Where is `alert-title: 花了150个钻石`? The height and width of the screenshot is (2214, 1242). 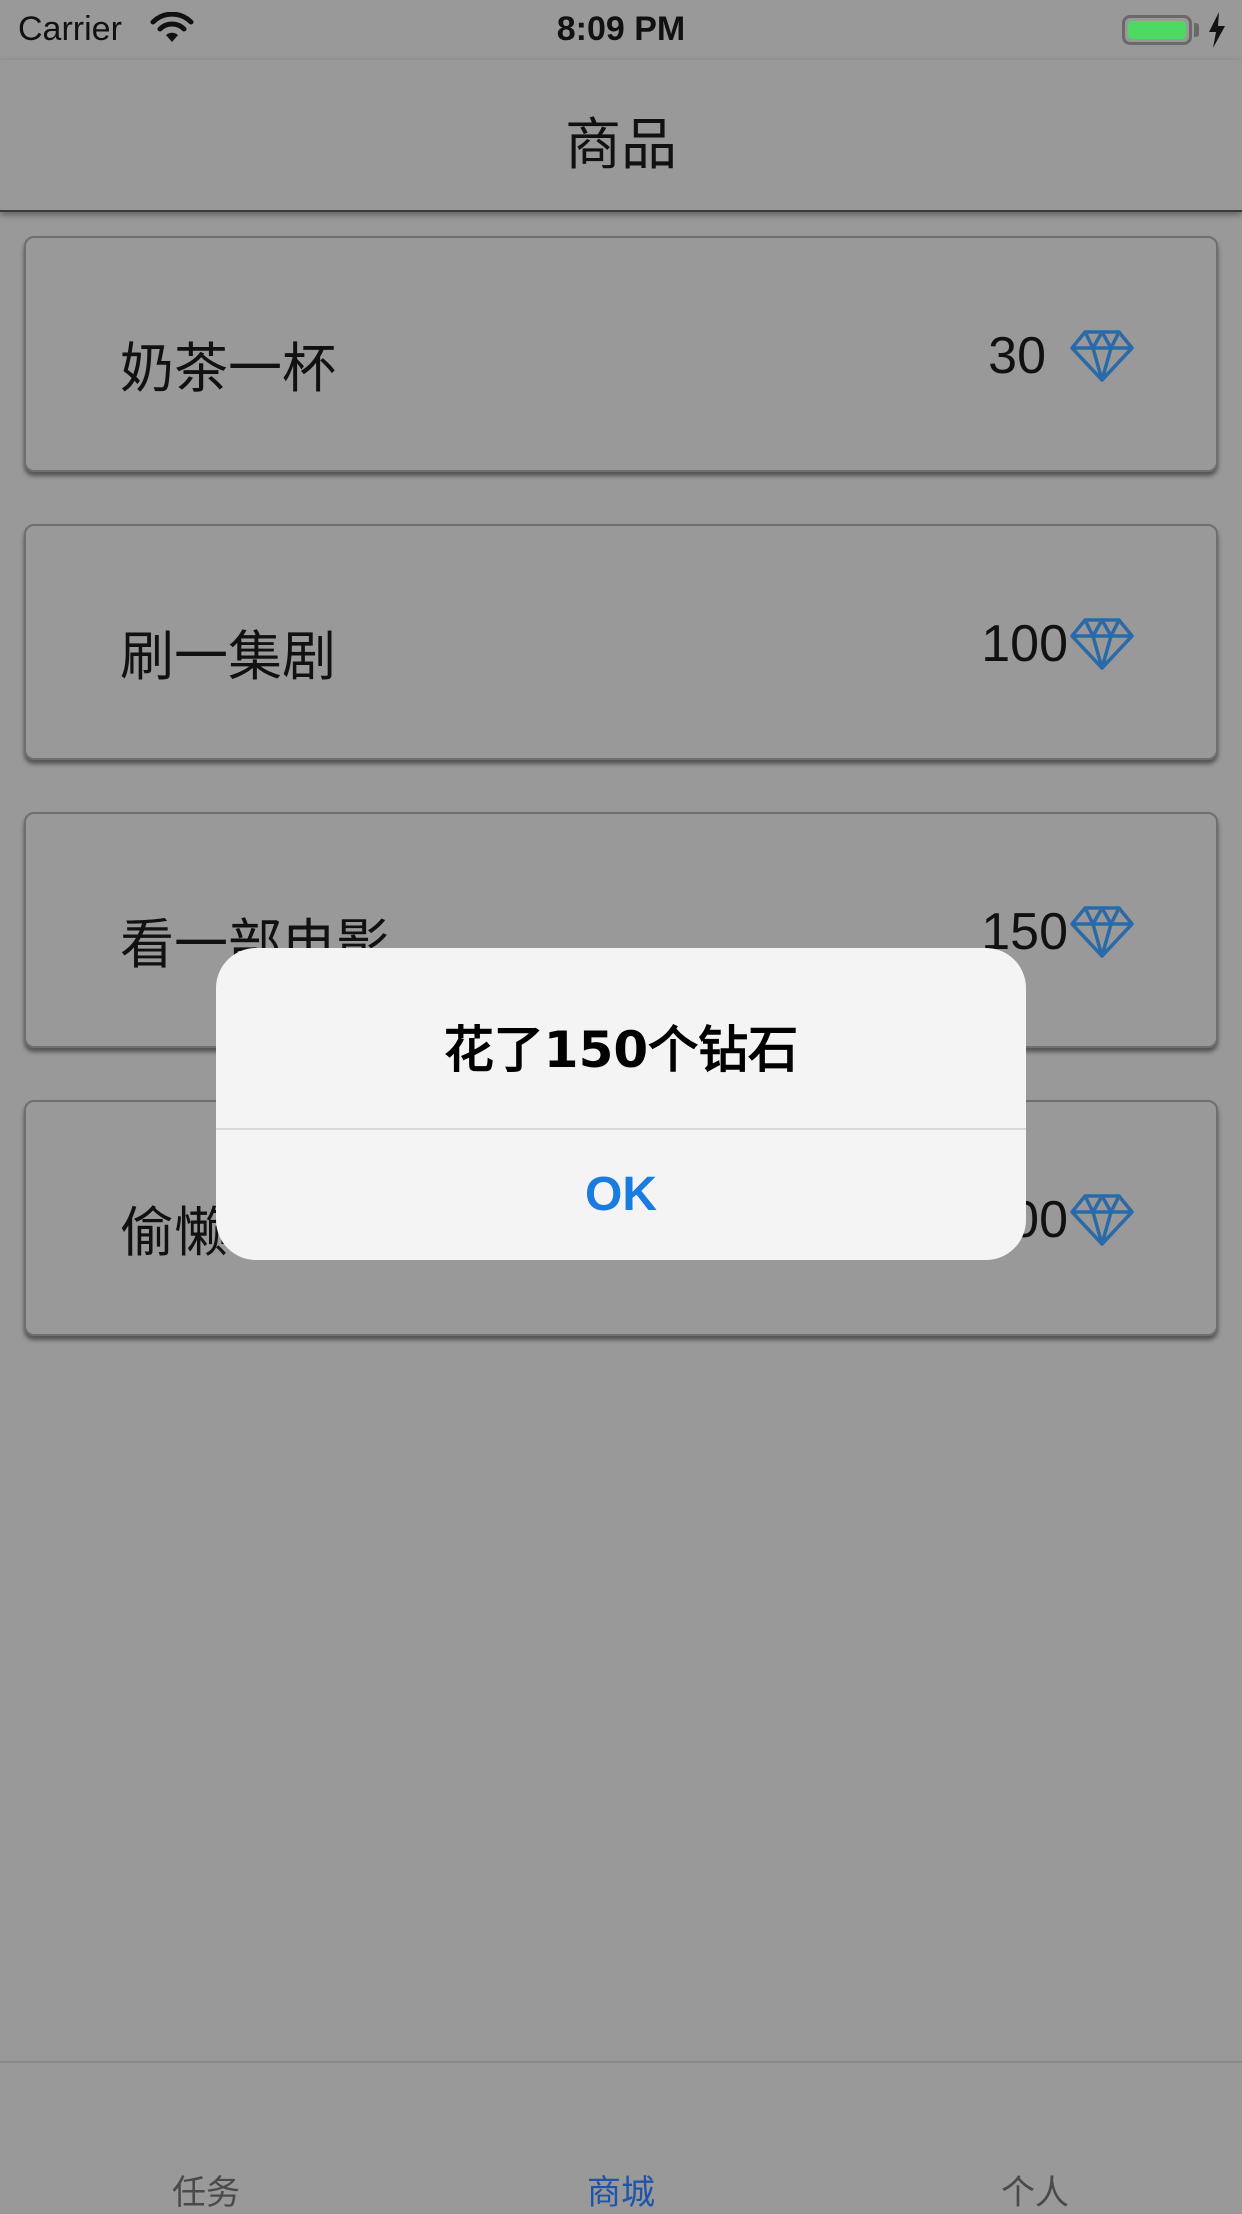 alert-title: 花了150个钻石 is located at coordinates (621, 1050).